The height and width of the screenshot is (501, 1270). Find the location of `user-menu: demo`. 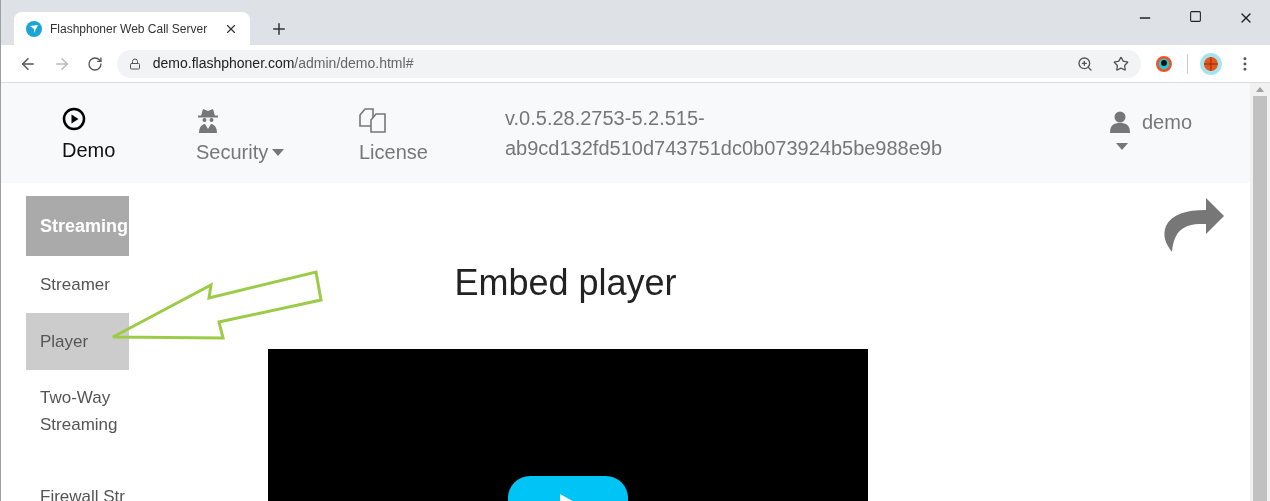

user-menu: demo is located at coordinates (1151, 128).